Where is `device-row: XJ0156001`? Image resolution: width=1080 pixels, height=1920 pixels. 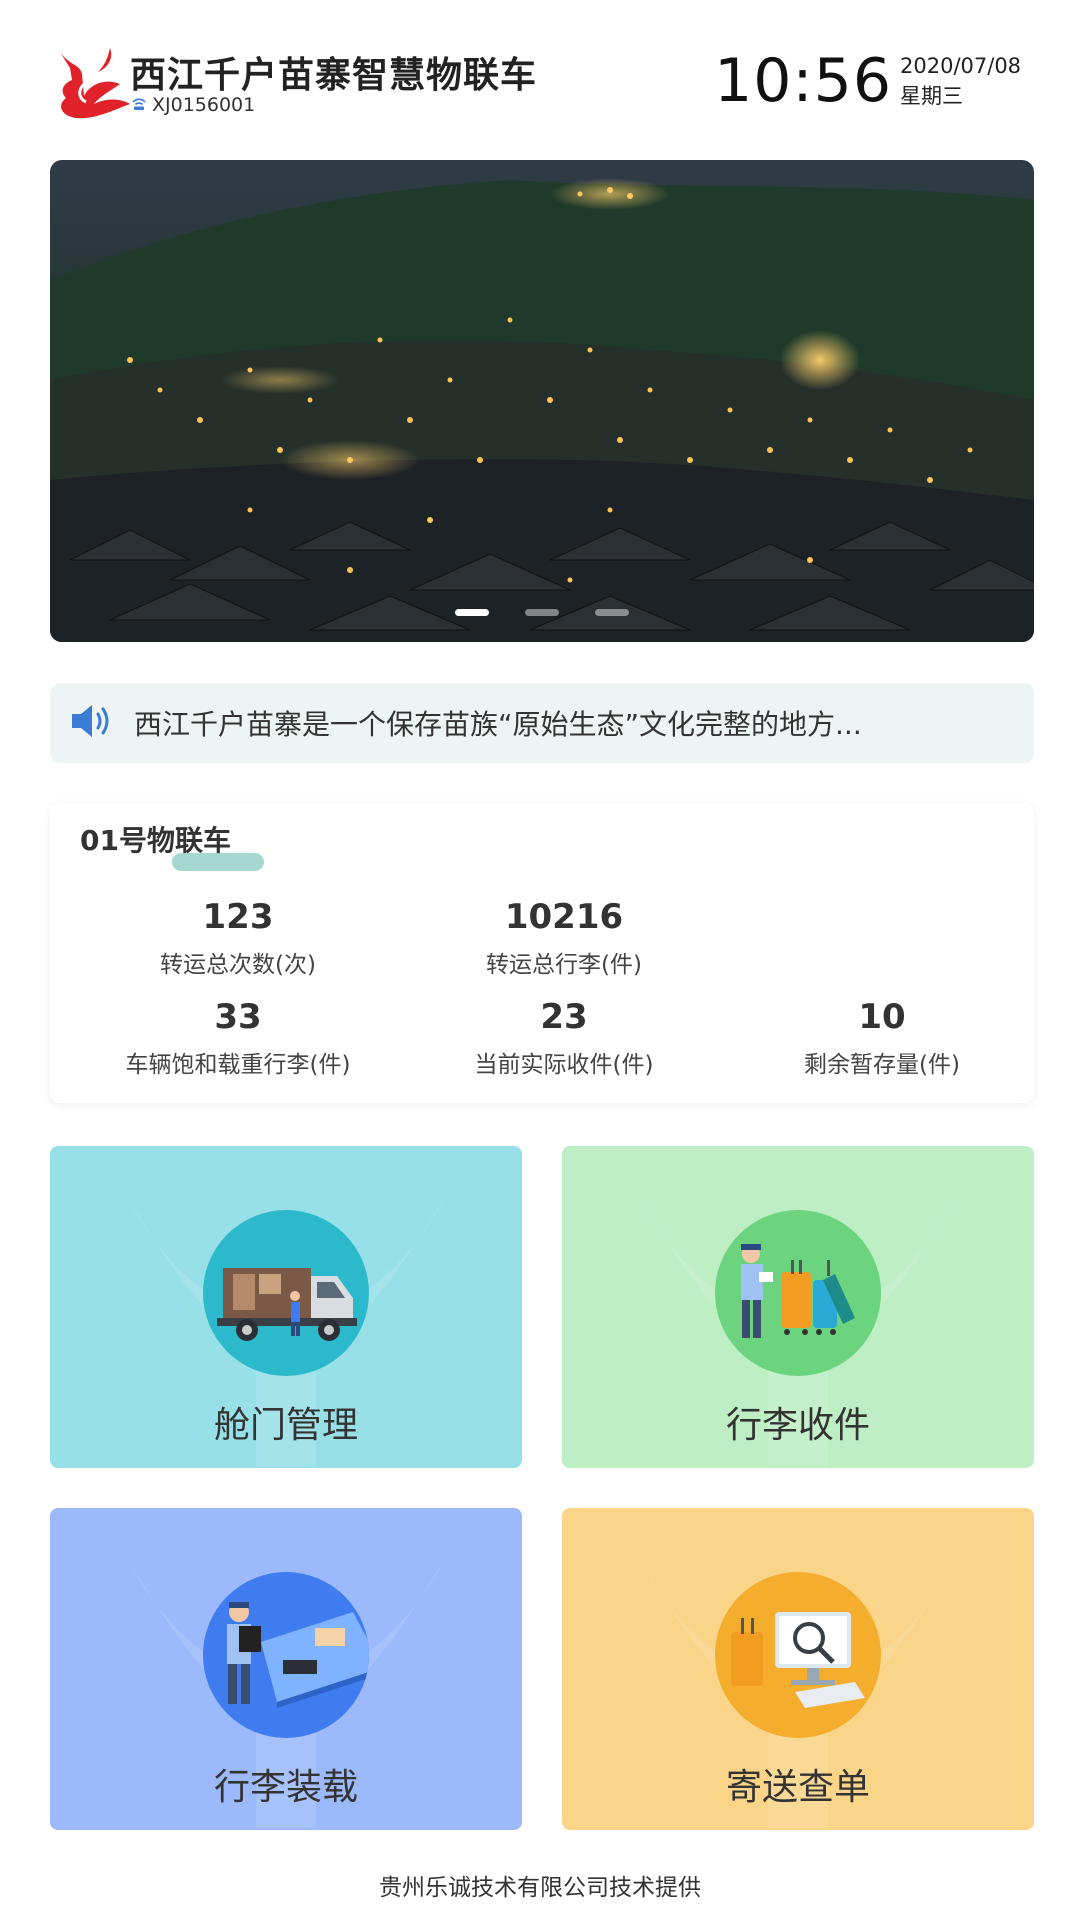
device-row: XJ0156001 is located at coordinates (193, 105).